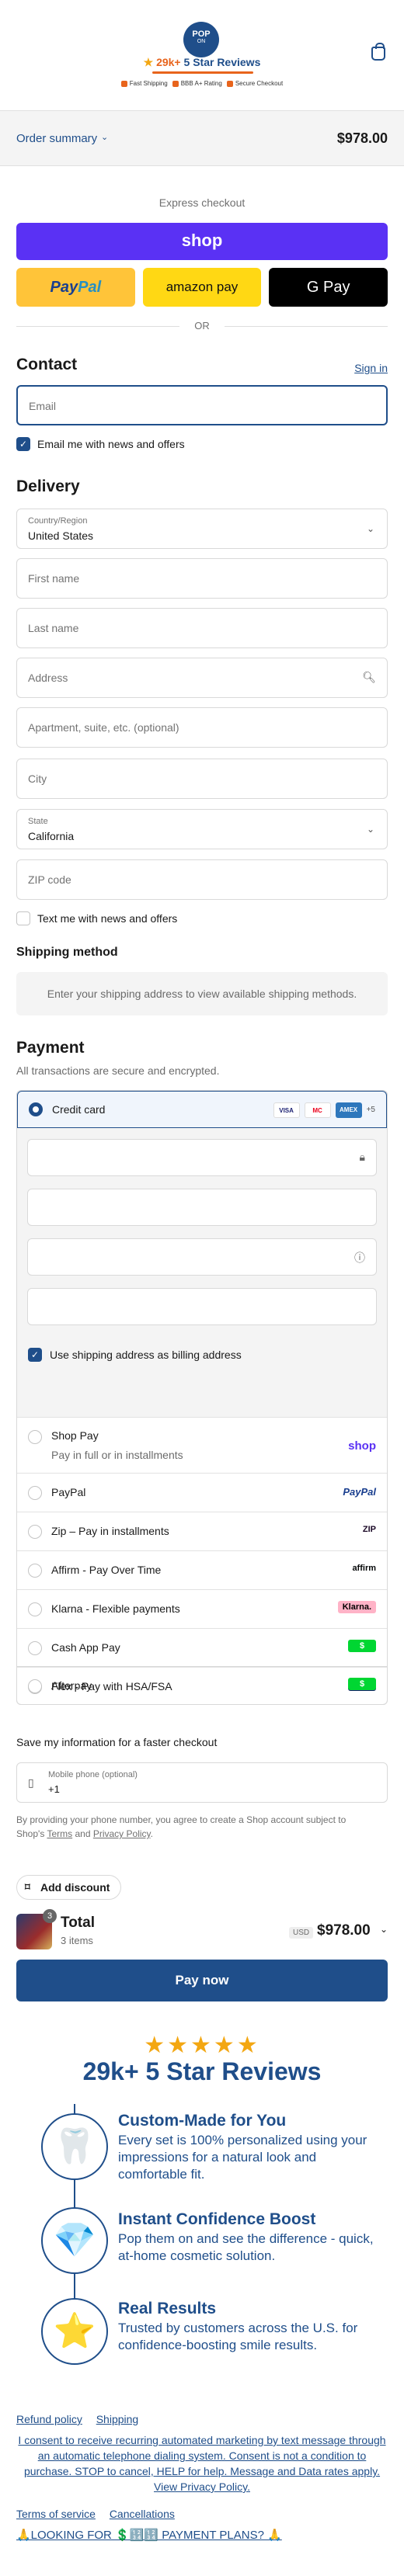 The height and width of the screenshot is (2576, 404). What do you see at coordinates (75, 287) in the screenshot?
I see `paypal-button: PayPal` at bounding box center [75, 287].